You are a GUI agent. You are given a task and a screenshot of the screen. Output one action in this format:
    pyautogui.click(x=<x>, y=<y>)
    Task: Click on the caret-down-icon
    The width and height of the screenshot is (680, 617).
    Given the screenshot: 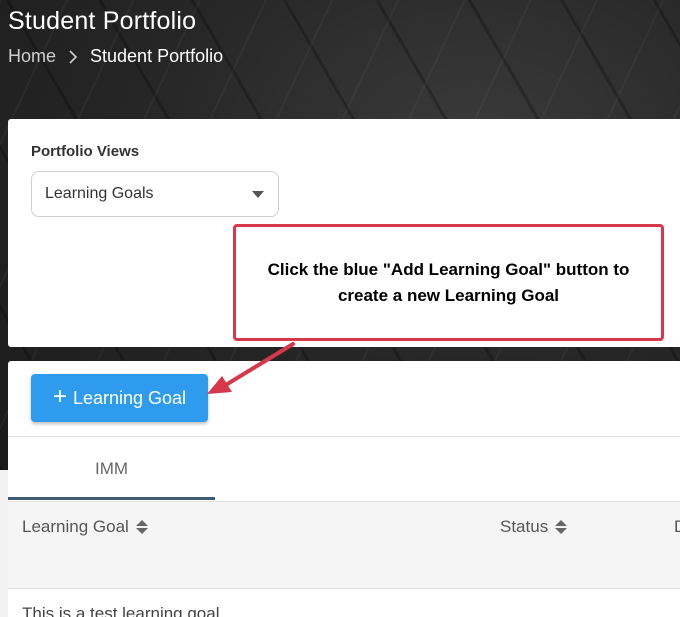 What is the action you would take?
    pyautogui.click(x=258, y=194)
    